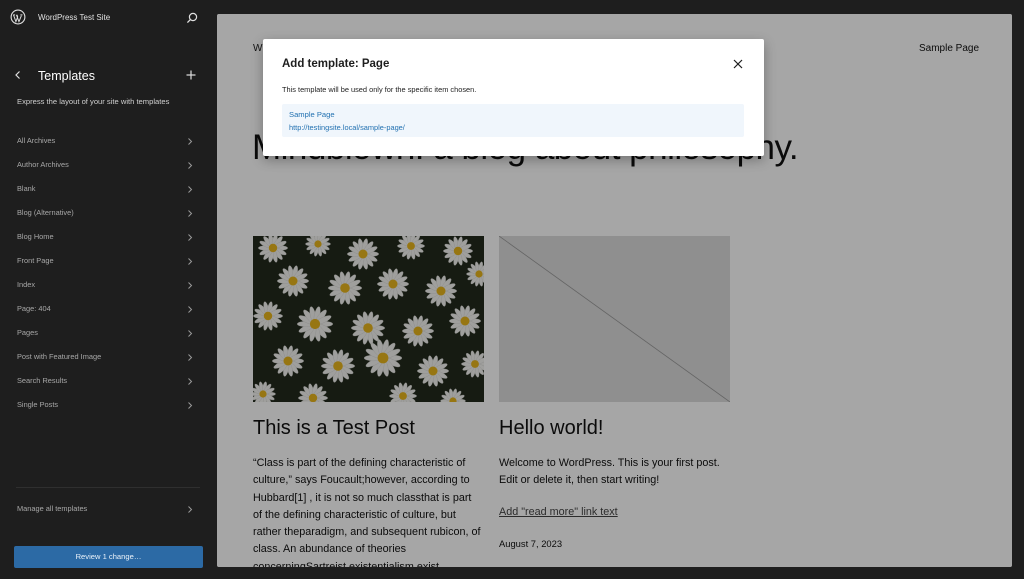  I want to click on template-item-author-archives: Author Archives, so click(108, 166).